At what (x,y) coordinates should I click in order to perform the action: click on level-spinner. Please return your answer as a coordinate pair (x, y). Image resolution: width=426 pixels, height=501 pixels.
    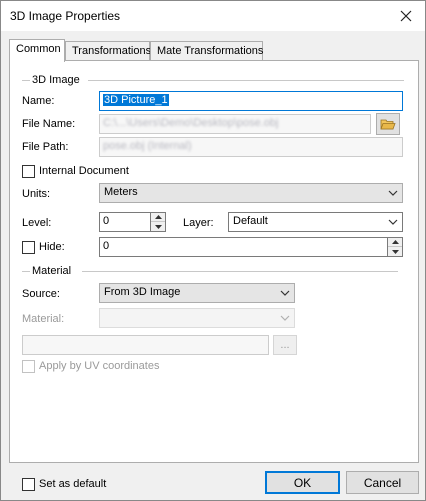
    Looking at the image, I should click on (158, 222).